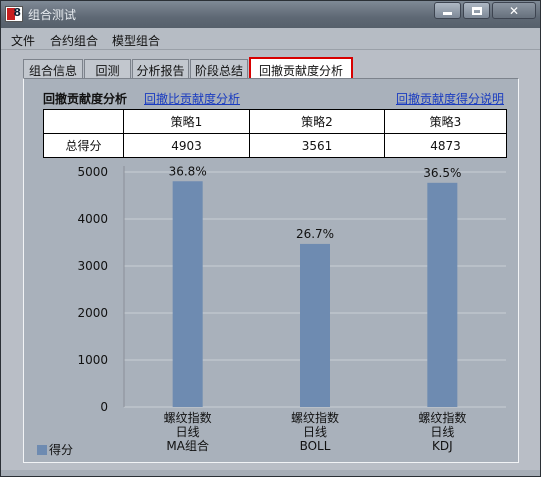 This screenshot has height=477, width=541. I want to click on maximize-button, so click(476, 10).